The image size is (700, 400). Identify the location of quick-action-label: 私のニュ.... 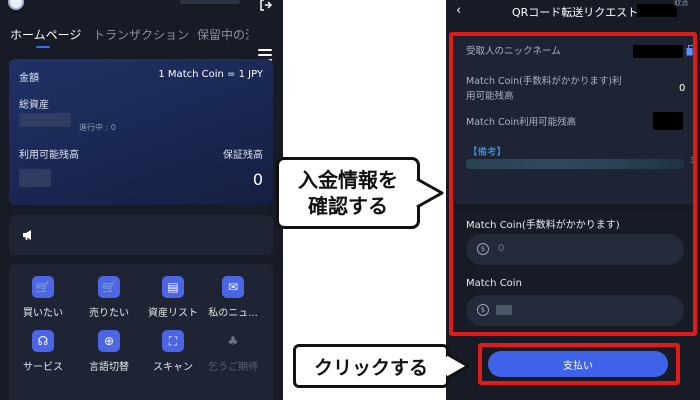
(233, 313).